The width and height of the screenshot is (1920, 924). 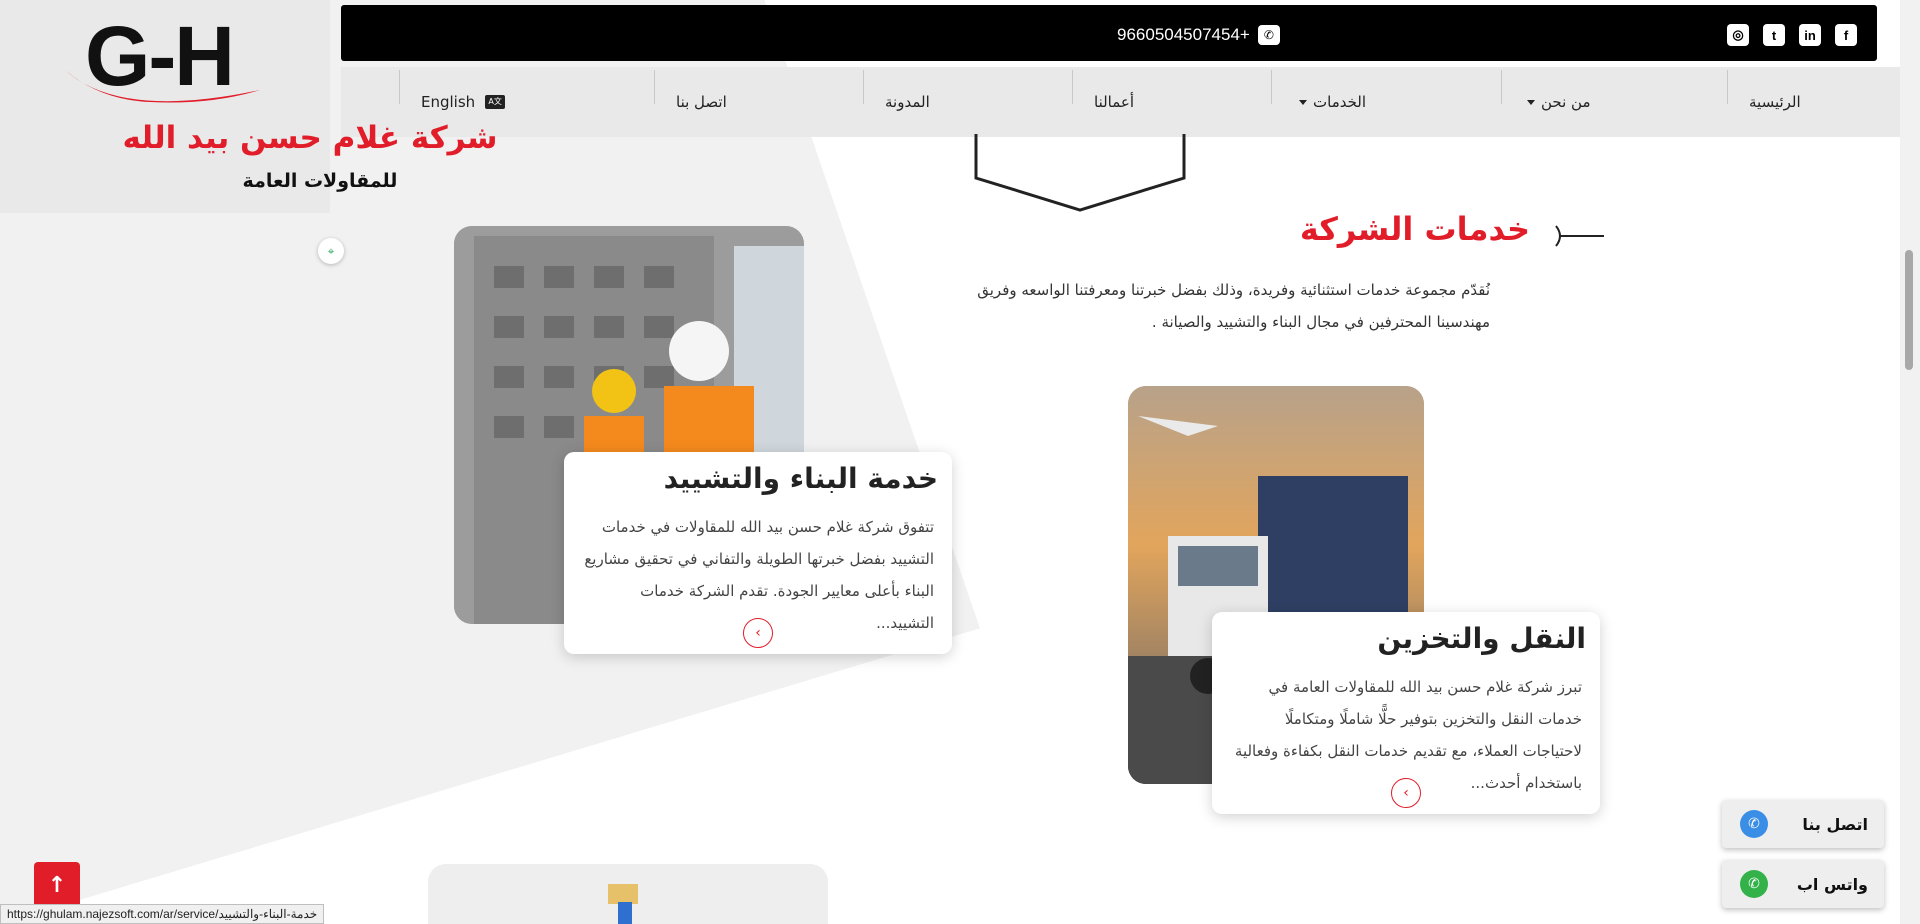 What do you see at coordinates (1910, 462) in the screenshot?
I see `page-scrollbar` at bounding box center [1910, 462].